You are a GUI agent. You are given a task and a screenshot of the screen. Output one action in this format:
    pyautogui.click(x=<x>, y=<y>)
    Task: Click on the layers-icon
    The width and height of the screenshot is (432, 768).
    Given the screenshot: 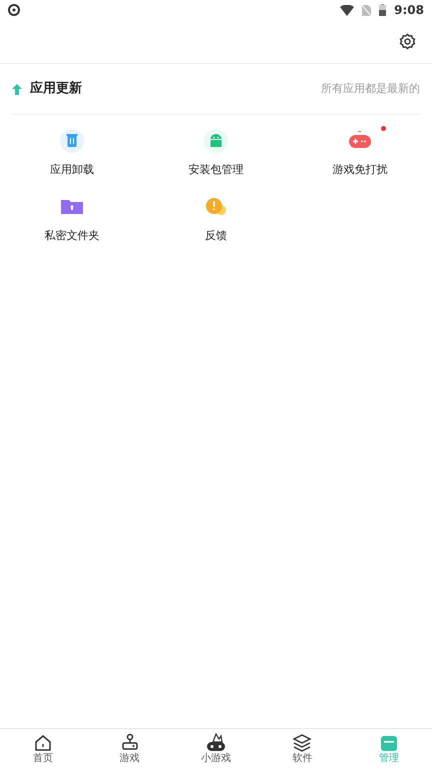 What is the action you would take?
    pyautogui.click(x=302, y=742)
    